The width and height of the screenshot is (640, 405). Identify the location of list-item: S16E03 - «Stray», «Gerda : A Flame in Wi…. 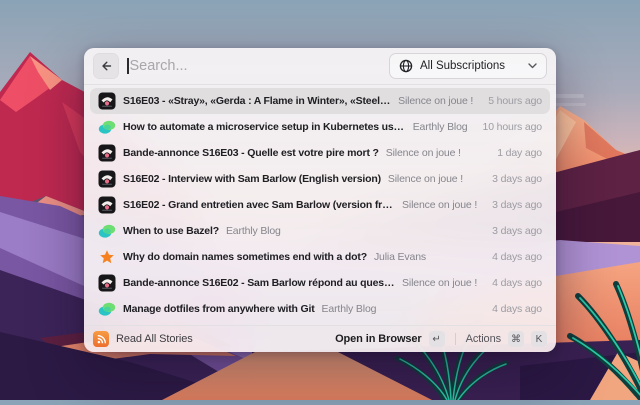
(320, 101).